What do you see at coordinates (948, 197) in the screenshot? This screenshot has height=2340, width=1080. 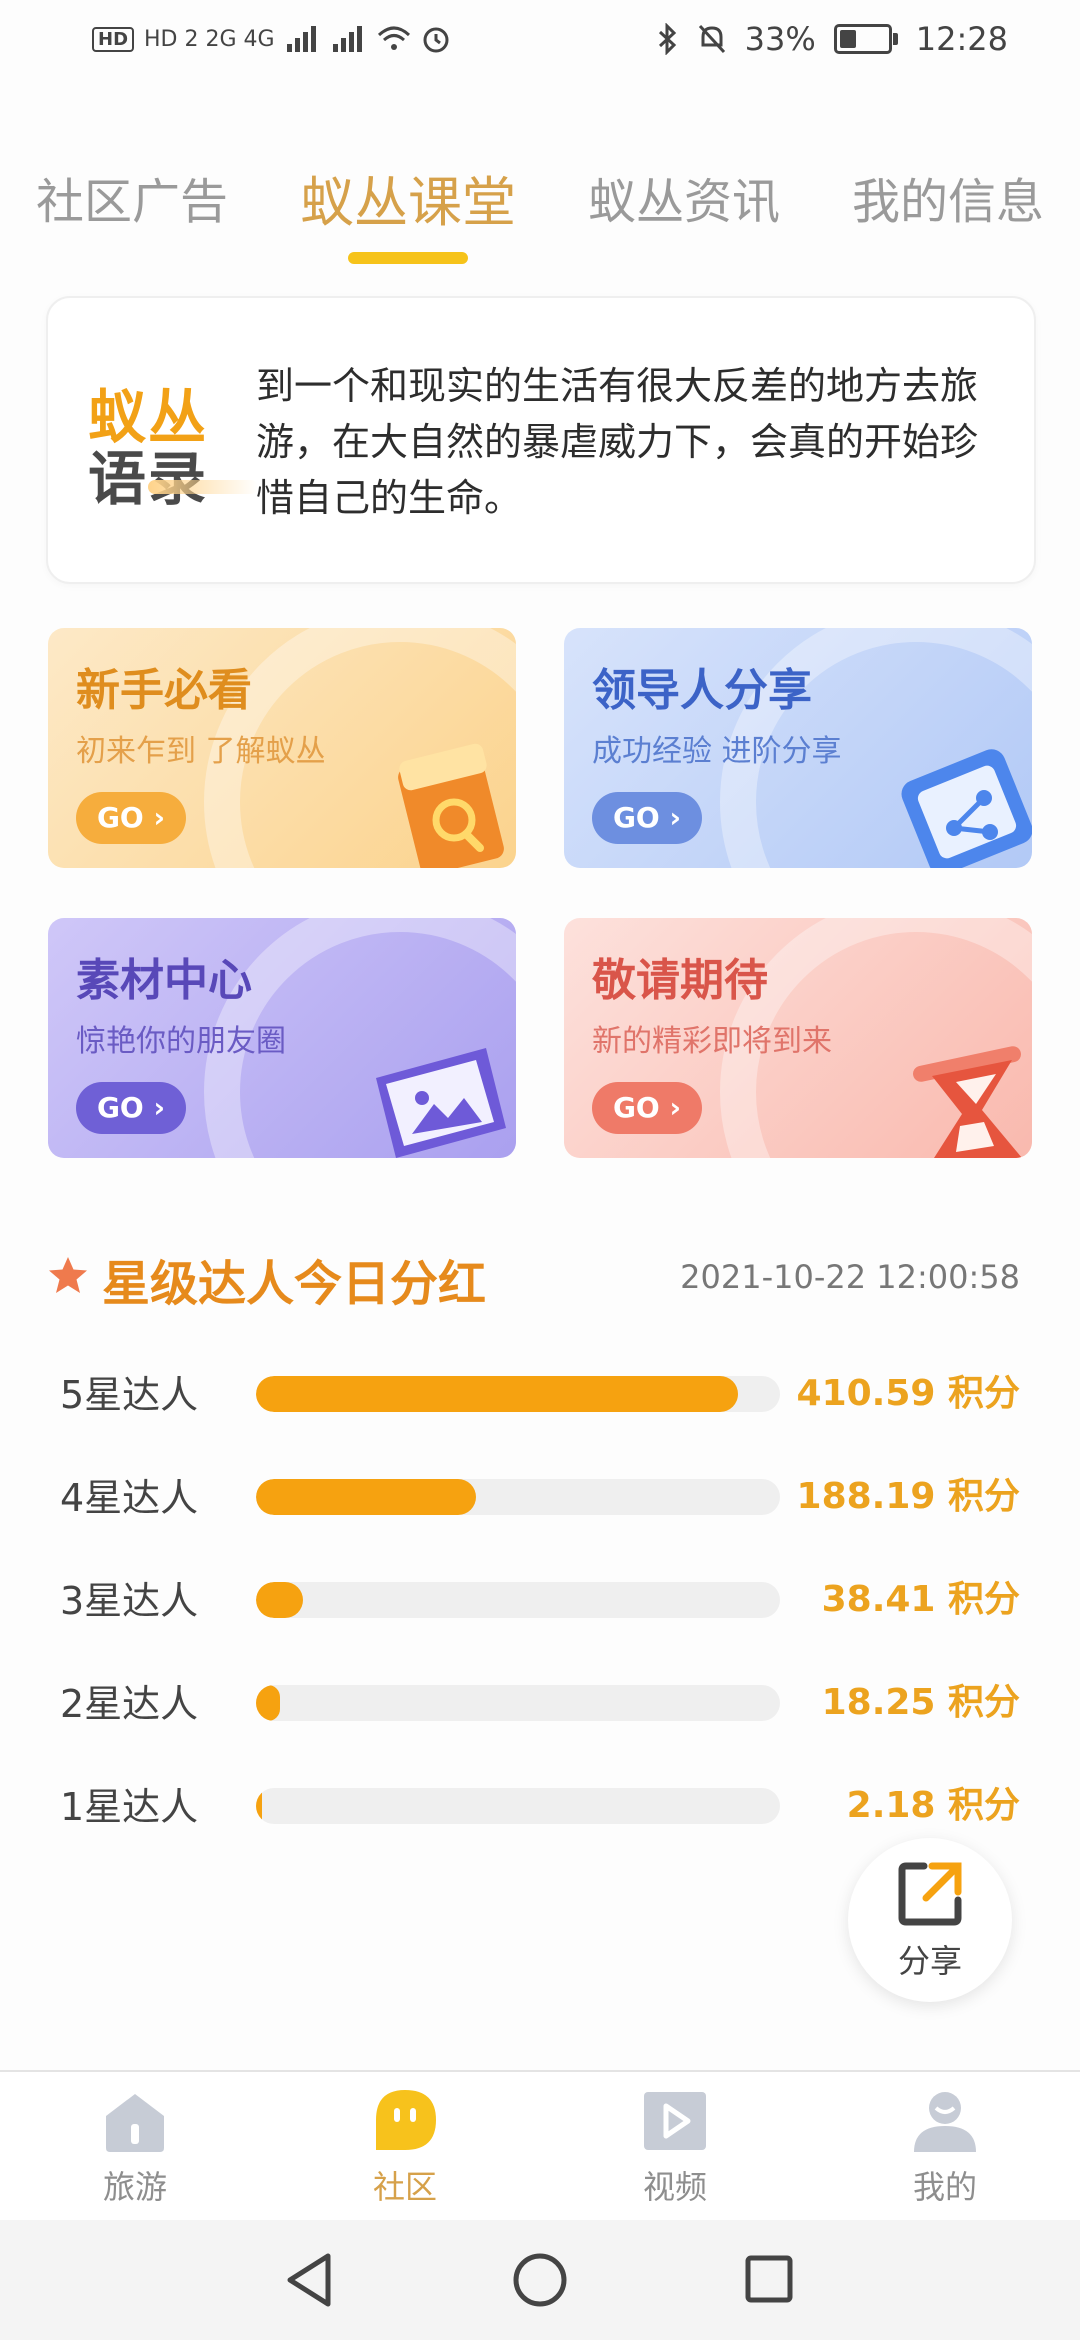 I see `tab-my-info: 我的信息` at bounding box center [948, 197].